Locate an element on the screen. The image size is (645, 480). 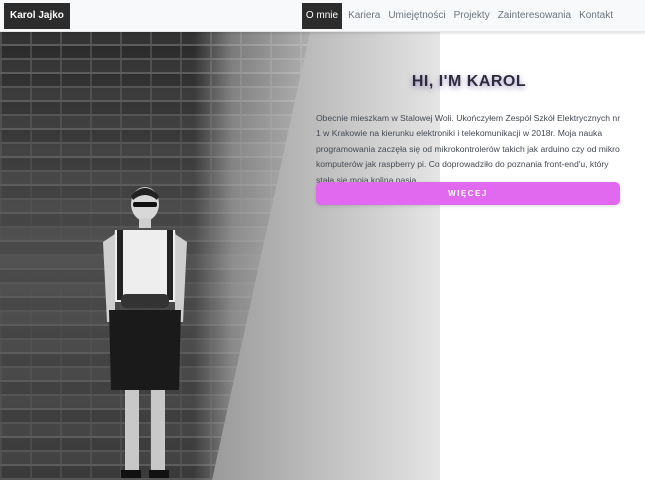
more-button: WIĘCEJ is located at coordinates (468, 193).